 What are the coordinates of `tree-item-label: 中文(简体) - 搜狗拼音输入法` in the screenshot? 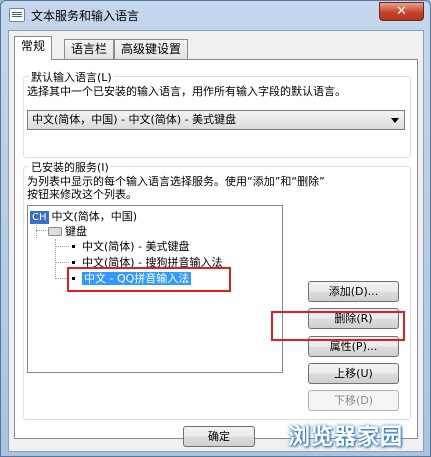 It's located at (152, 262).